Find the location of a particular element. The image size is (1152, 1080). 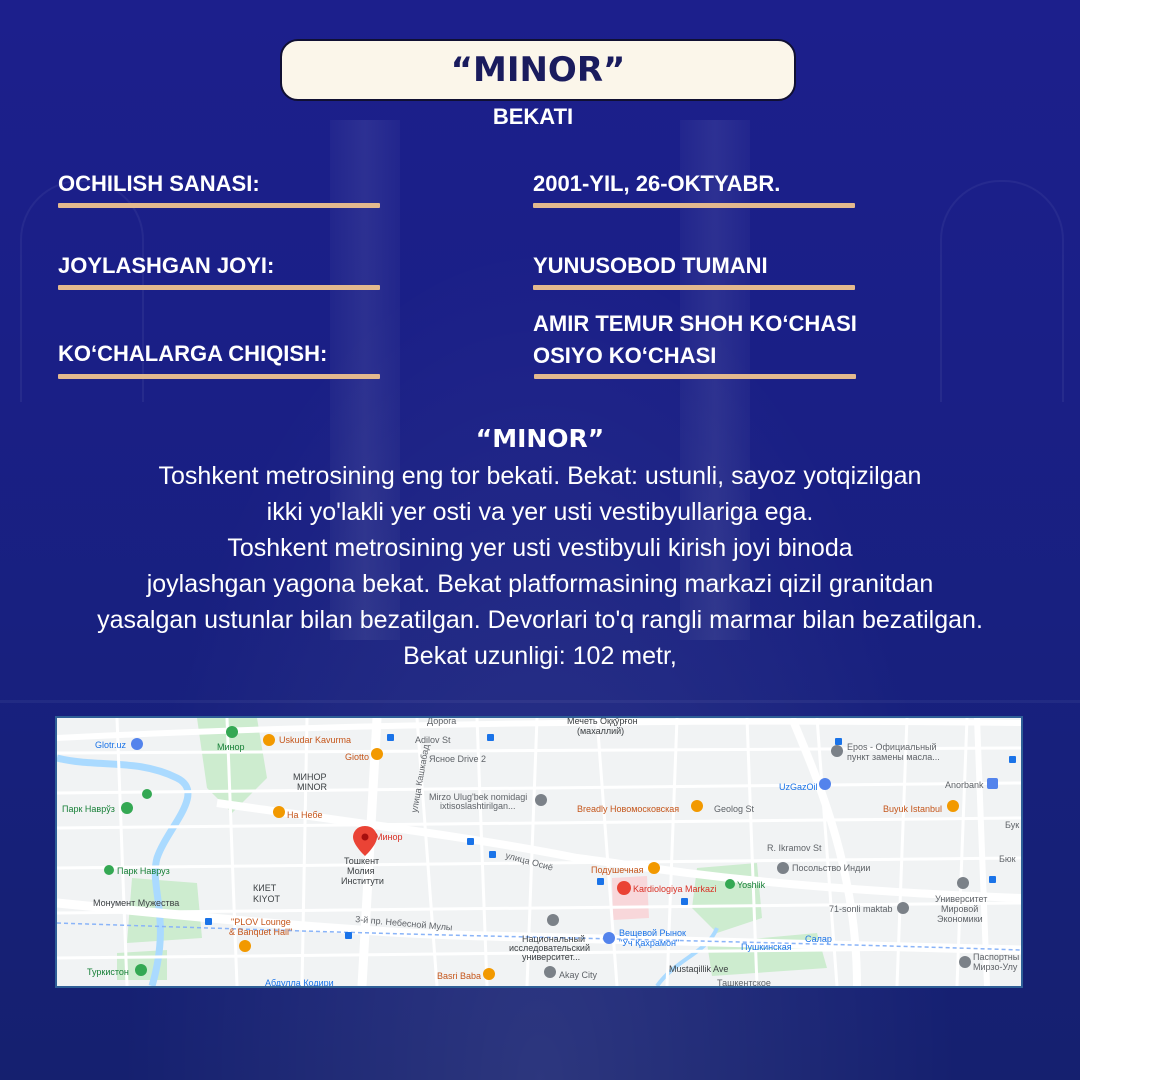

map-label: МИНОР is located at coordinates (309, 777).